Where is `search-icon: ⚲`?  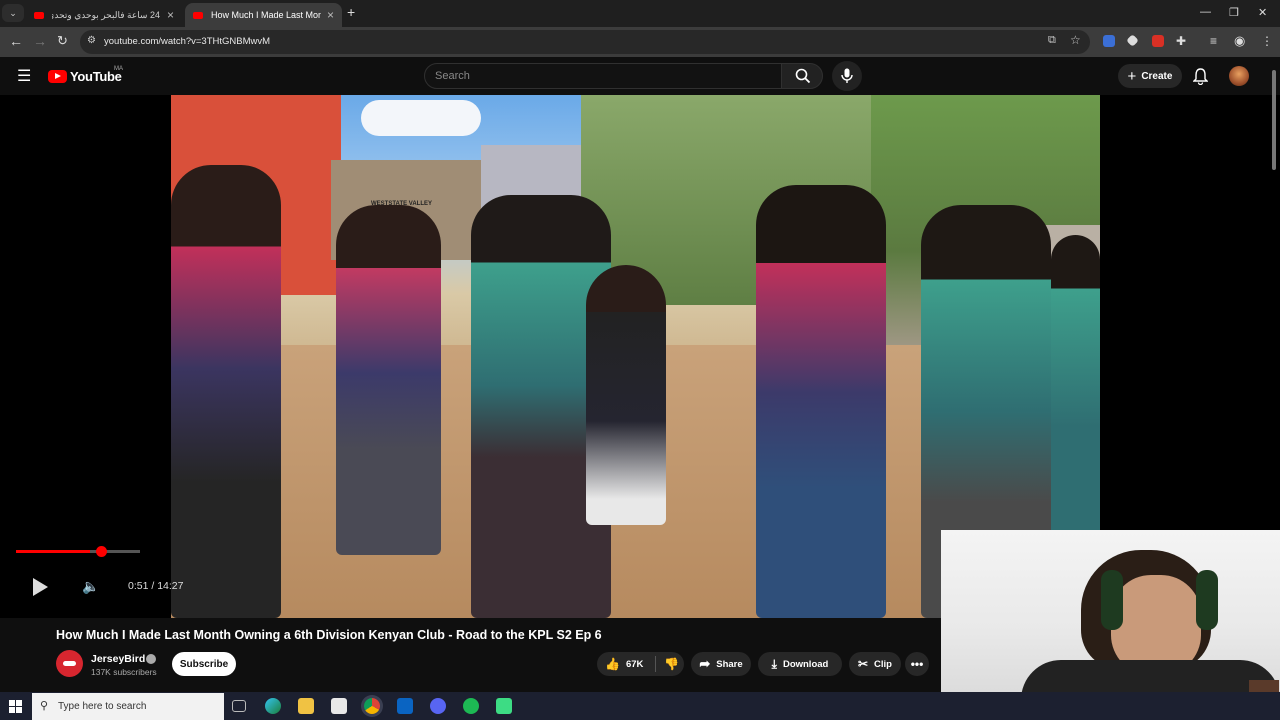
search-icon: ⚲ is located at coordinates (44, 706).